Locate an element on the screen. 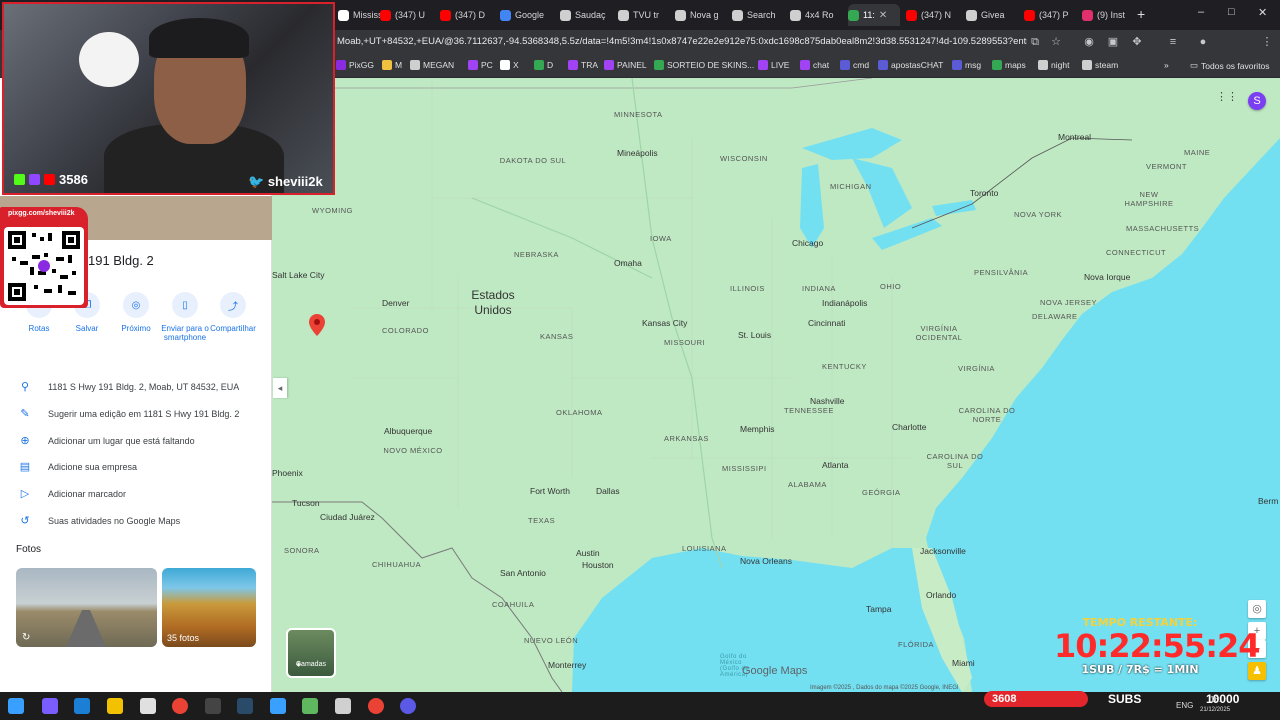 The image size is (1280, 720). all-bookmarks-folder: ▭ Todos os favoritos is located at coordinates (1230, 65).